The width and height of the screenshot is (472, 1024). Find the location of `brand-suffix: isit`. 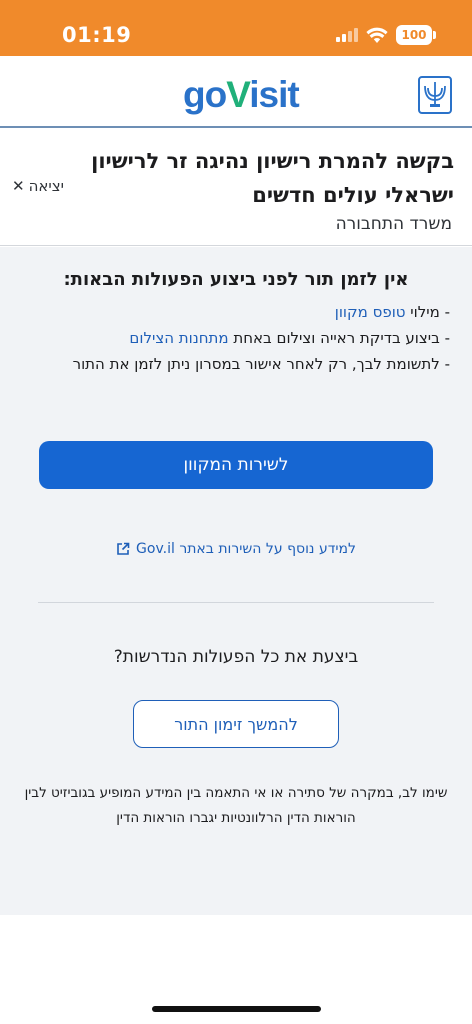

brand-suffix: isit is located at coordinates (274, 94).